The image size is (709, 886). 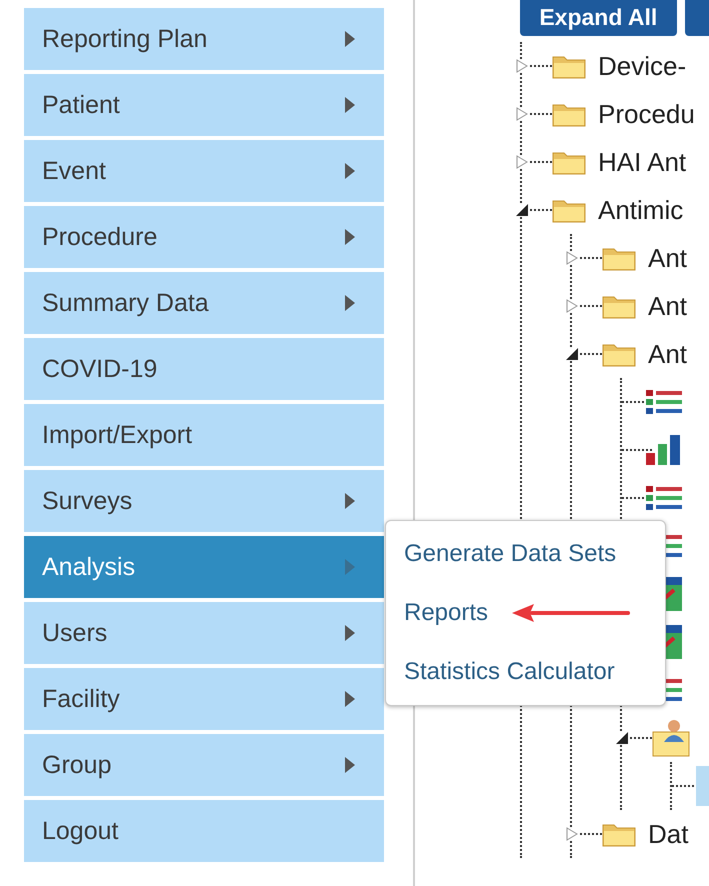 What do you see at coordinates (598, 18) in the screenshot?
I see `expand-button: Expand All` at bounding box center [598, 18].